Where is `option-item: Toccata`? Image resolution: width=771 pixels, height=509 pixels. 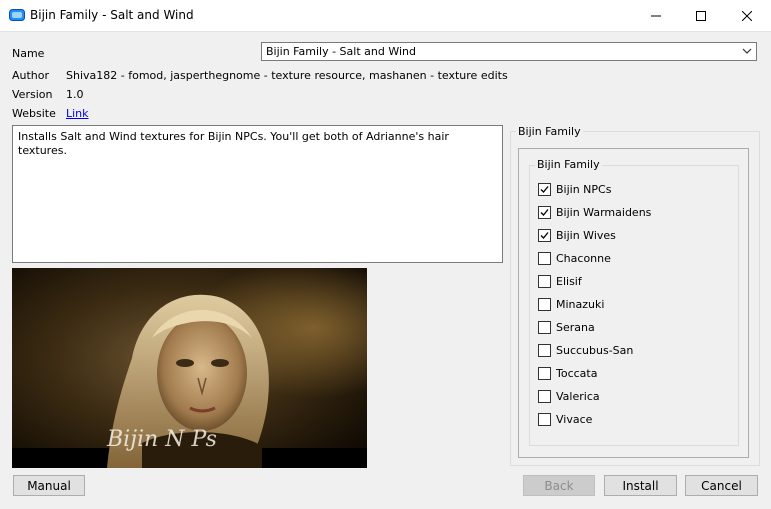 option-item: Toccata is located at coordinates (567, 373).